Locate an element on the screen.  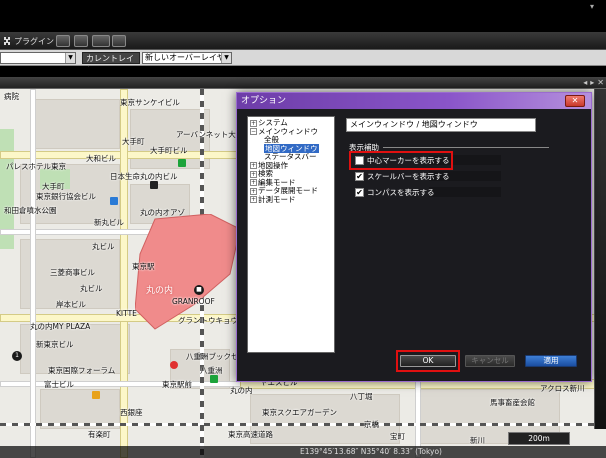
option-center-marker: 中心マーカーを表示する is located at coordinates (428, 160).